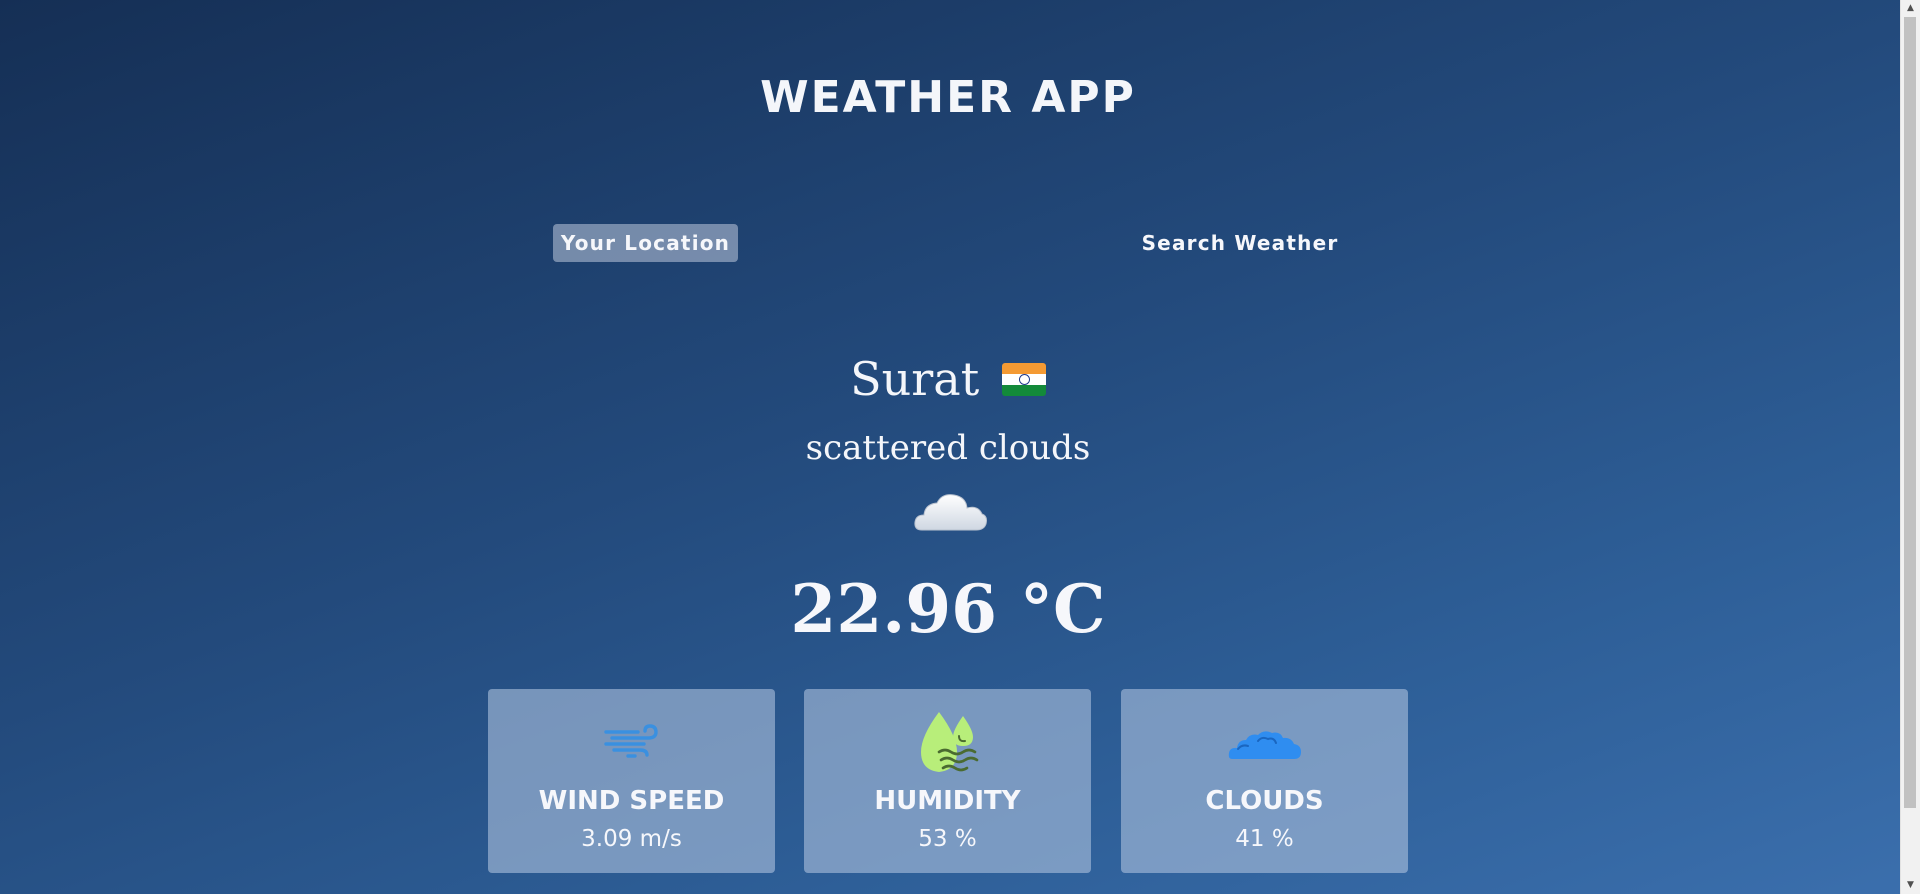 This screenshot has width=1920, height=894. I want to click on clouds-label: CLOUDS, so click(1264, 801).